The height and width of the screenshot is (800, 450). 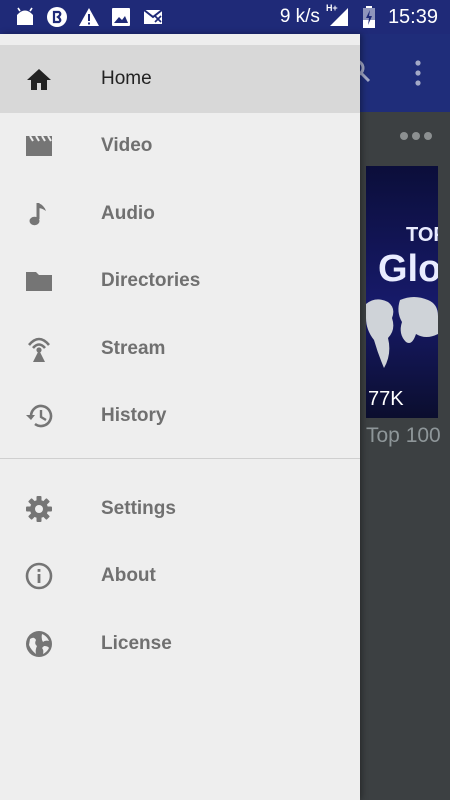 What do you see at coordinates (402, 292) in the screenshot?
I see `video-thumbnail: TOP Glo 77K` at bounding box center [402, 292].